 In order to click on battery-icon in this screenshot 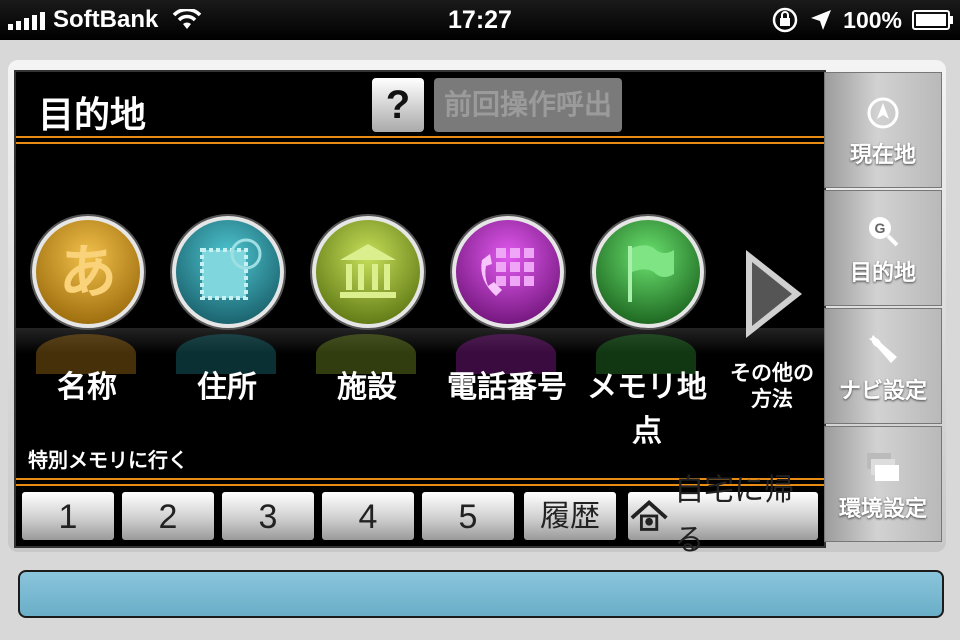, I will do `click(932, 20)`.